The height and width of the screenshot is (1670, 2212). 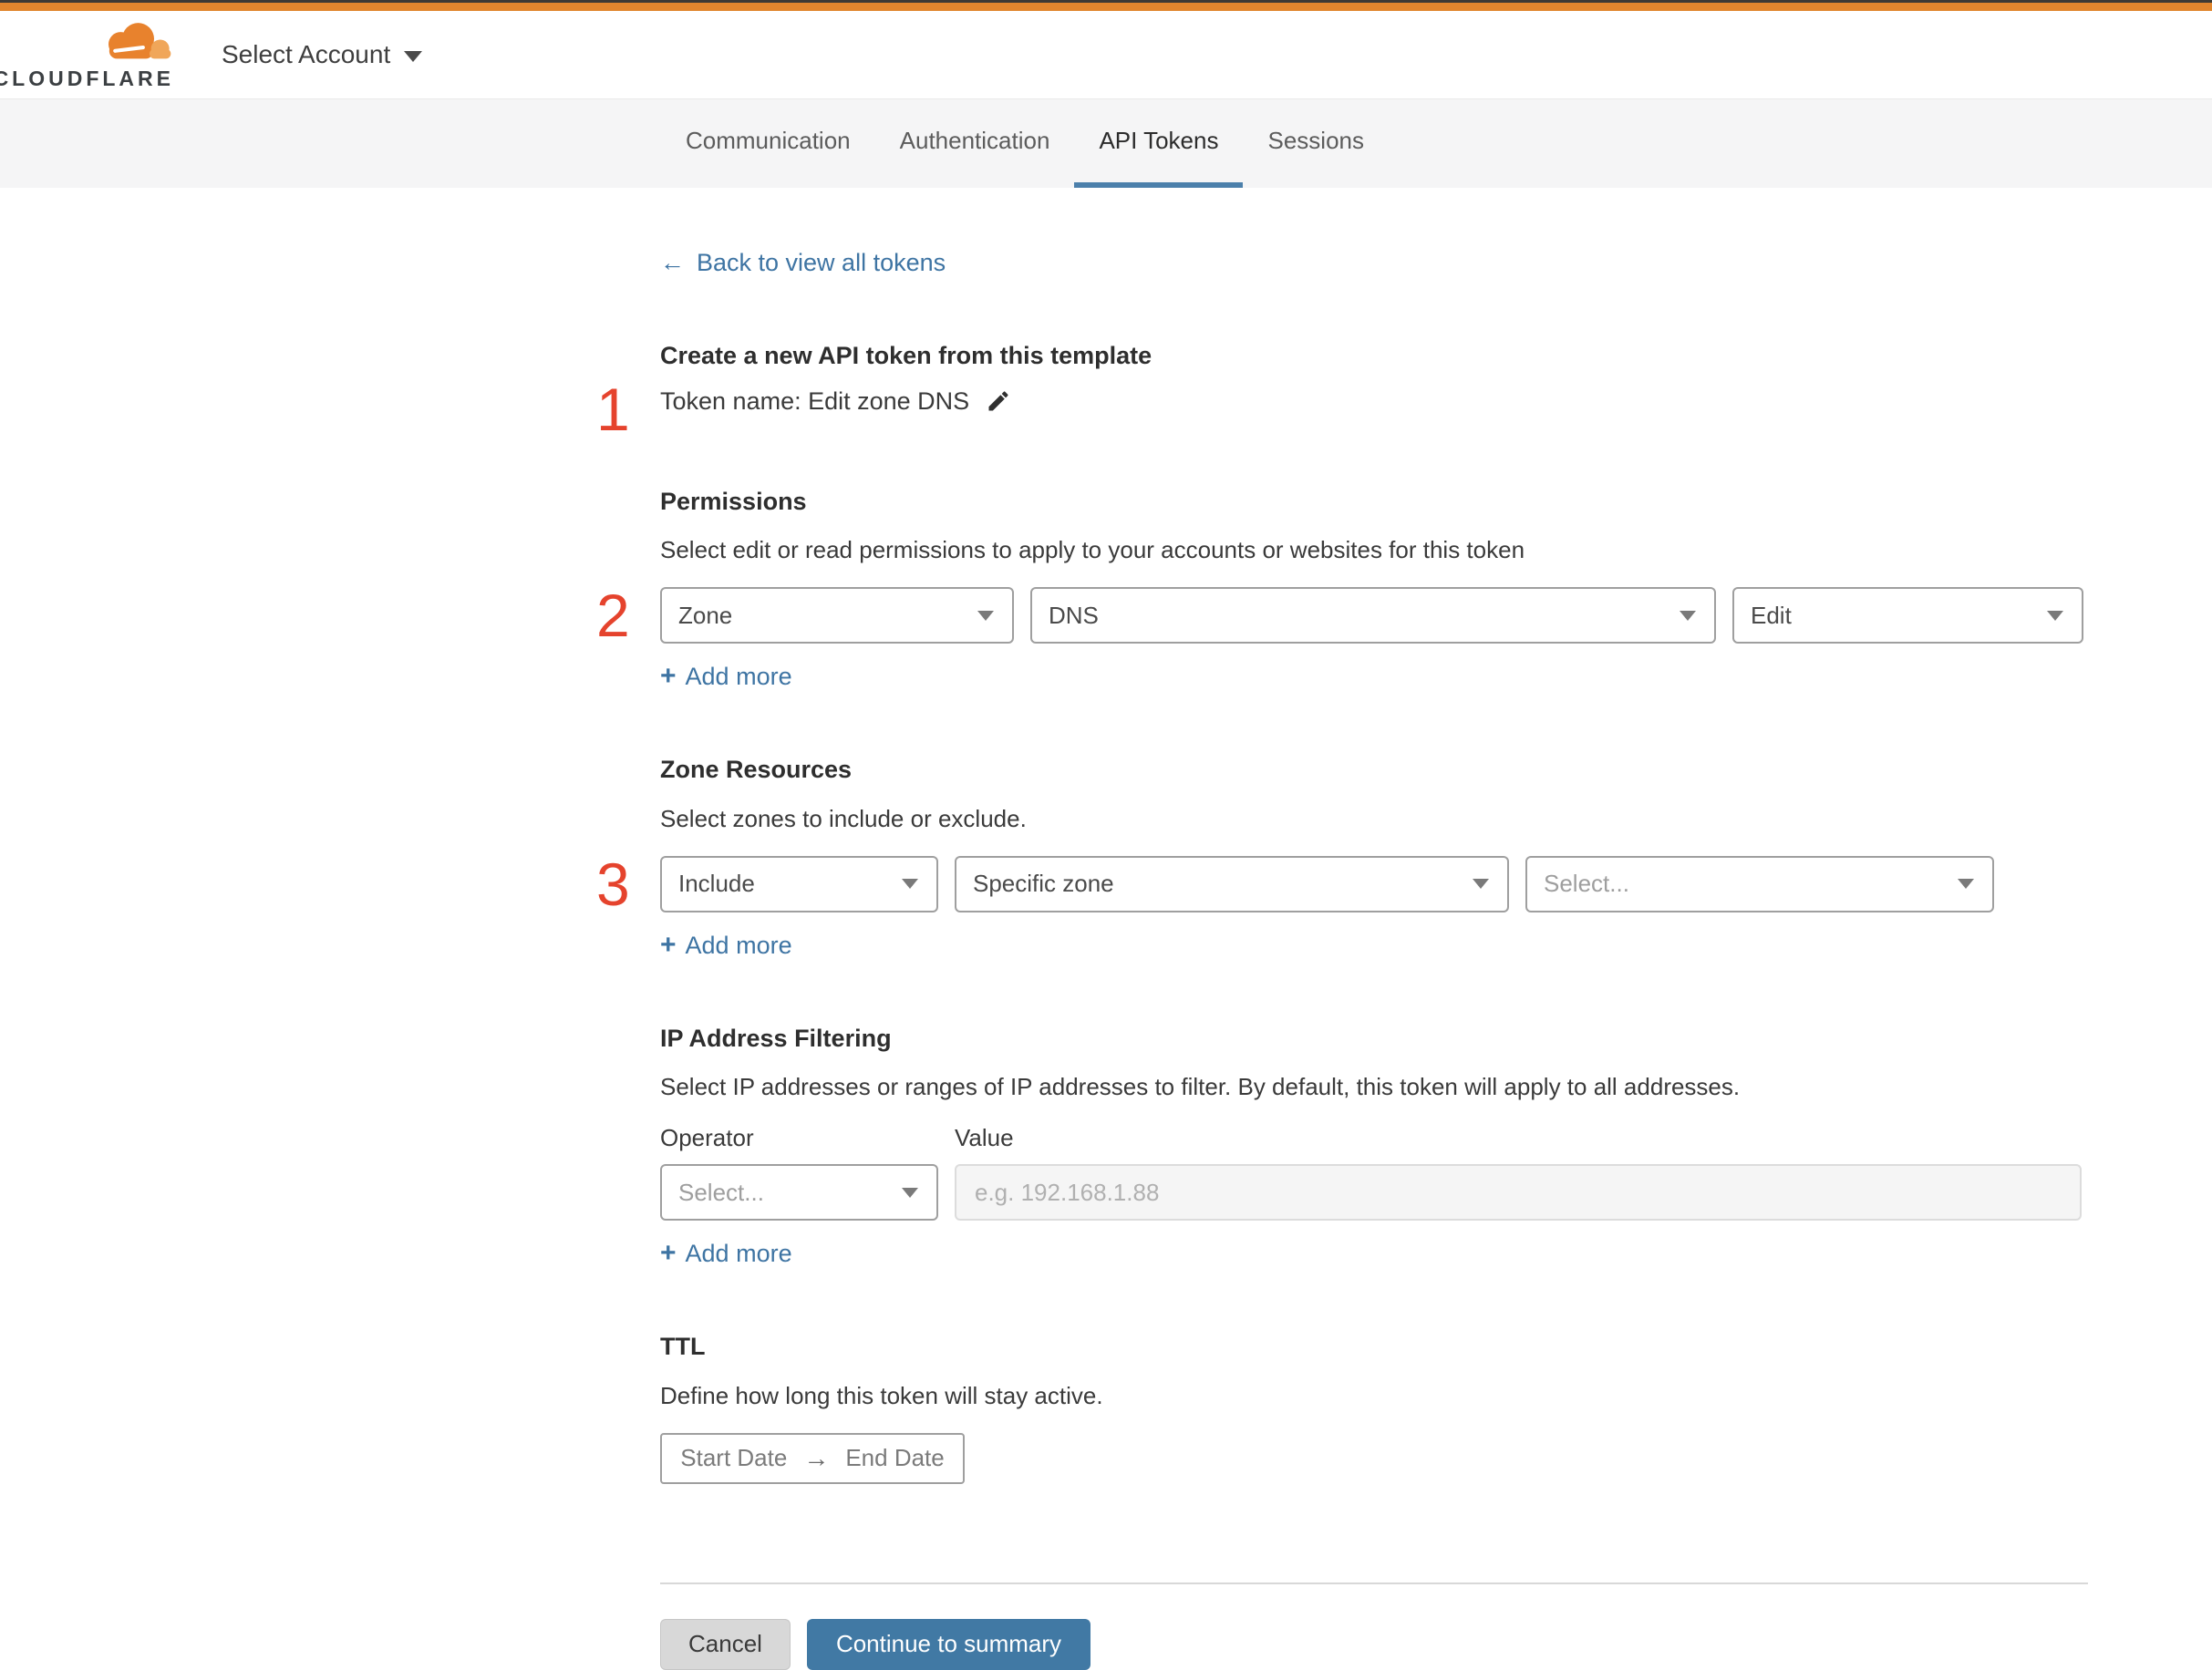 I want to click on permissions-title: Permissions, so click(x=733, y=502).